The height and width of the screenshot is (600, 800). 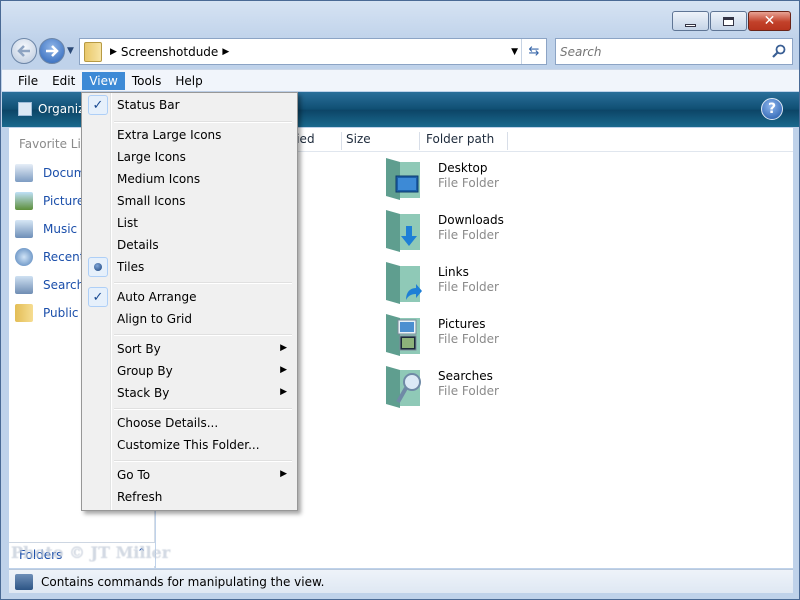 What do you see at coordinates (534, 387) in the screenshot?
I see `file-tile: Searches File Folder` at bounding box center [534, 387].